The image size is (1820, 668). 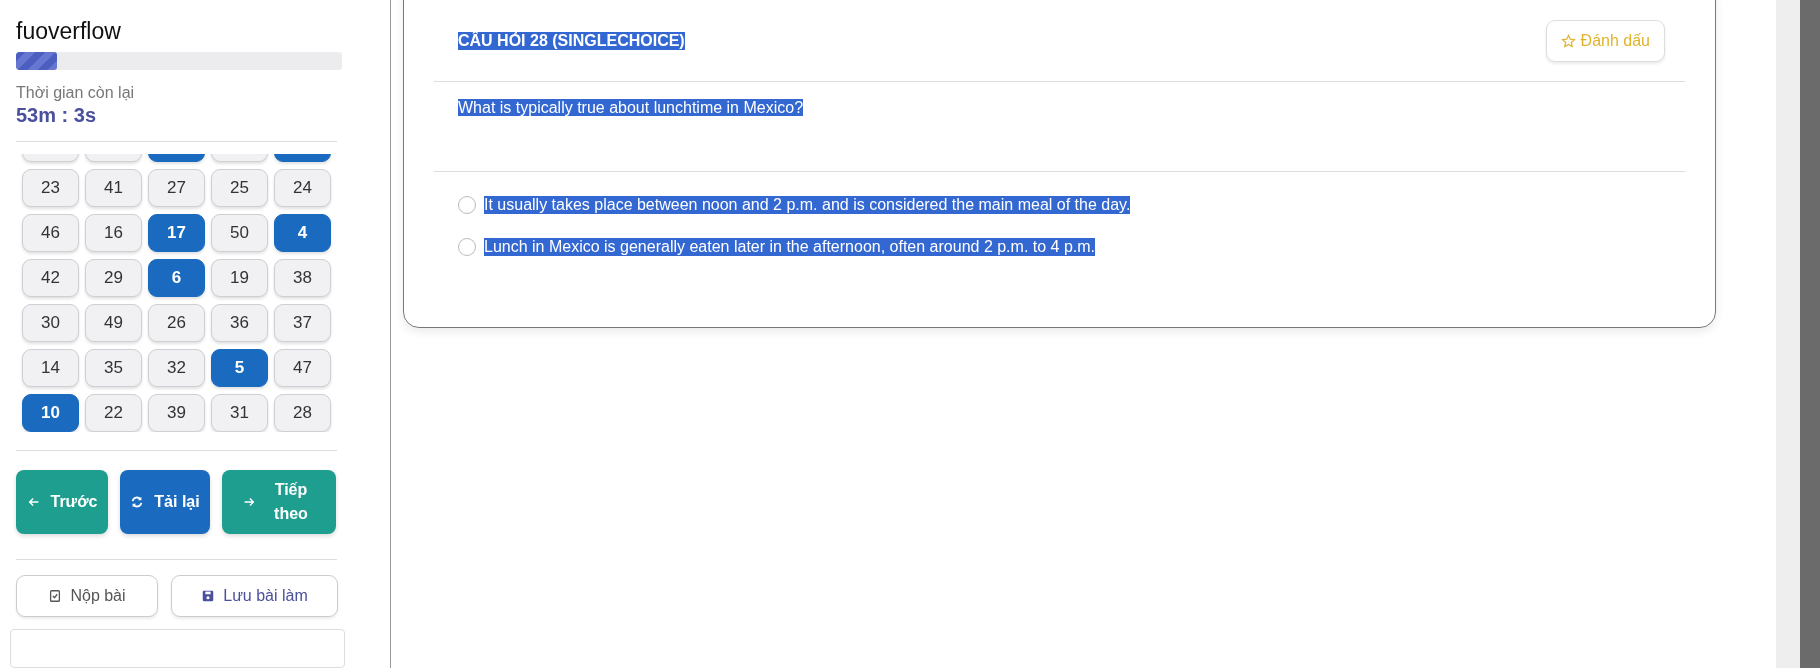 I want to click on answer-option: Lunch in Mexico is generally eaten later in the afternoon, often around 2 p.m. to 4 p.m., so click(x=790, y=247).